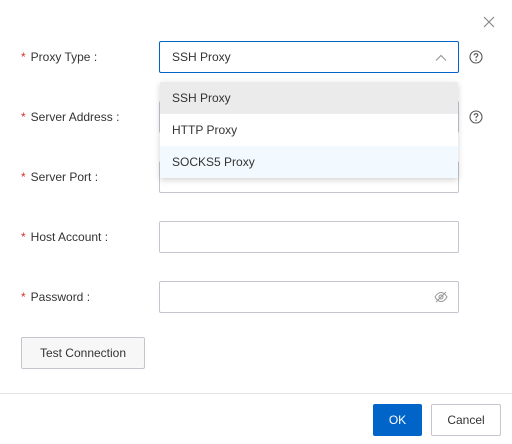 Image resolution: width=512 pixels, height=444 pixels. Describe the element at coordinates (201, 57) in the screenshot. I see `proxy-type-value: SSH Proxy` at that location.